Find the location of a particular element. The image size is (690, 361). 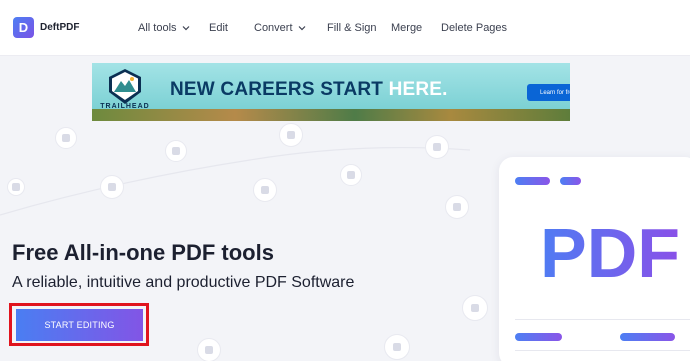

start-editing-button: START EDITING is located at coordinates (79, 325).